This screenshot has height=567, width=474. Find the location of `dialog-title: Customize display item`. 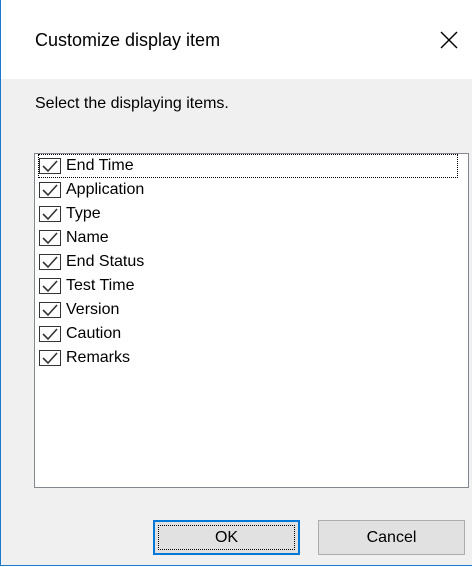

dialog-title: Customize display item is located at coordinates (128, 40).